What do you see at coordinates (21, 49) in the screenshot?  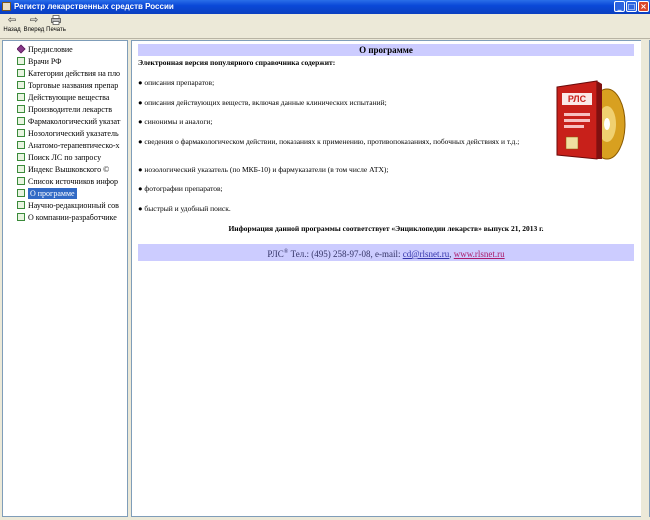 I see `book-icon` at bounding box center [21, 49].